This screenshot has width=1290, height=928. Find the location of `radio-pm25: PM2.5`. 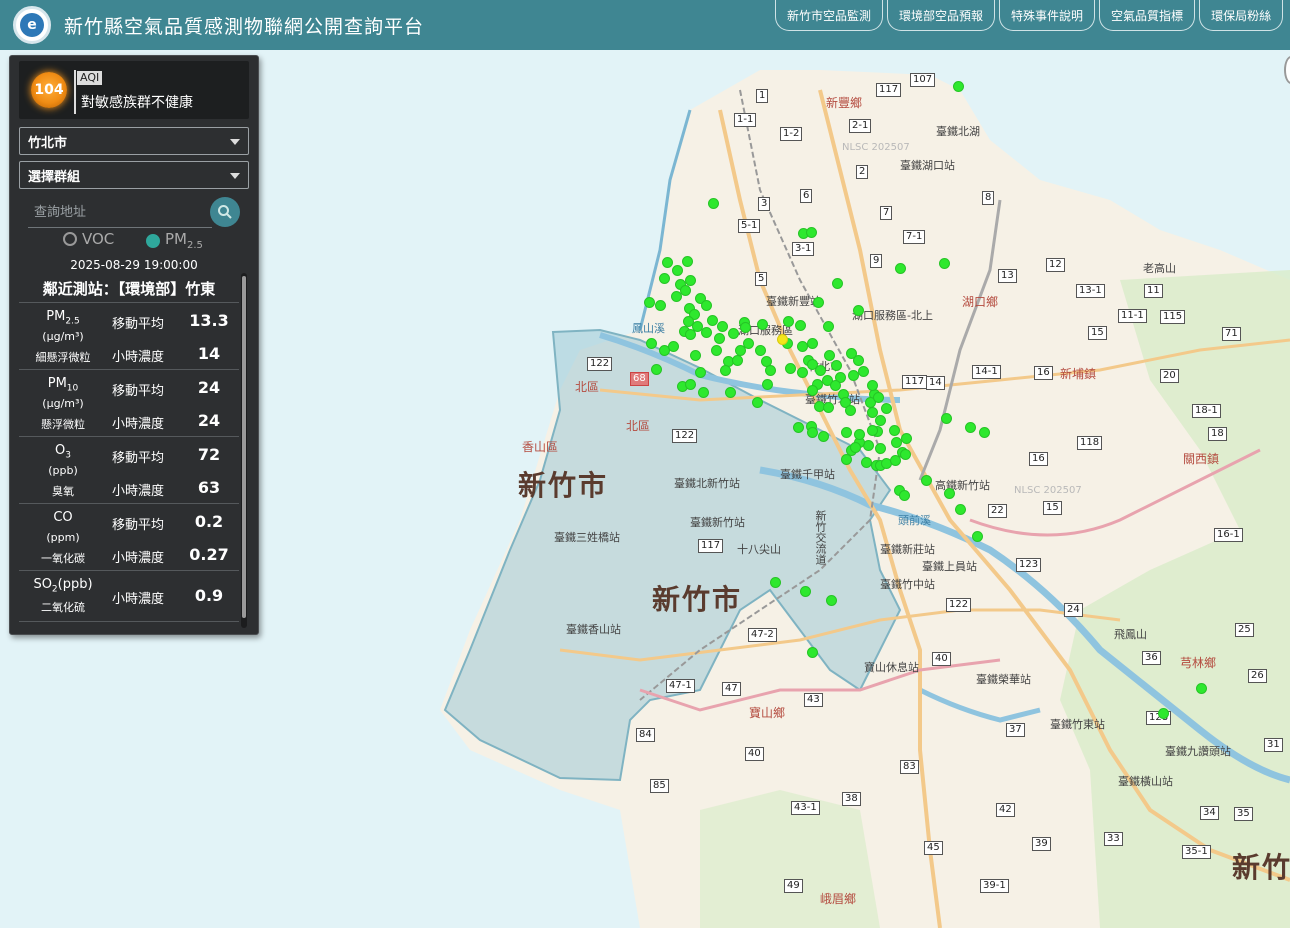

radio-pm25: PM2.5 is located at coordinates (174, 240).